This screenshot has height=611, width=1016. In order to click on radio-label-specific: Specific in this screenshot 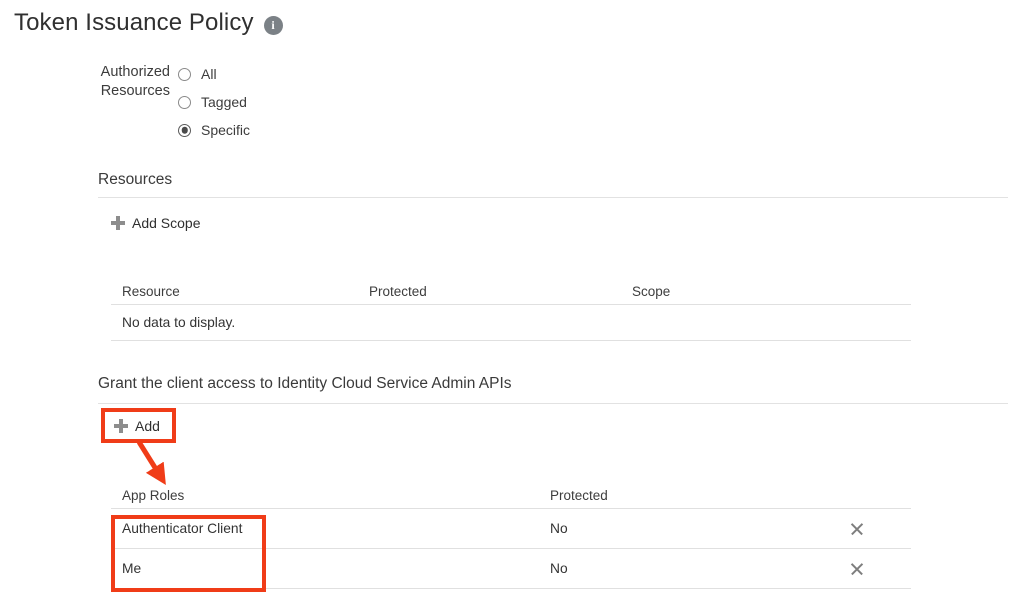, I will do `click(226, 130)`.